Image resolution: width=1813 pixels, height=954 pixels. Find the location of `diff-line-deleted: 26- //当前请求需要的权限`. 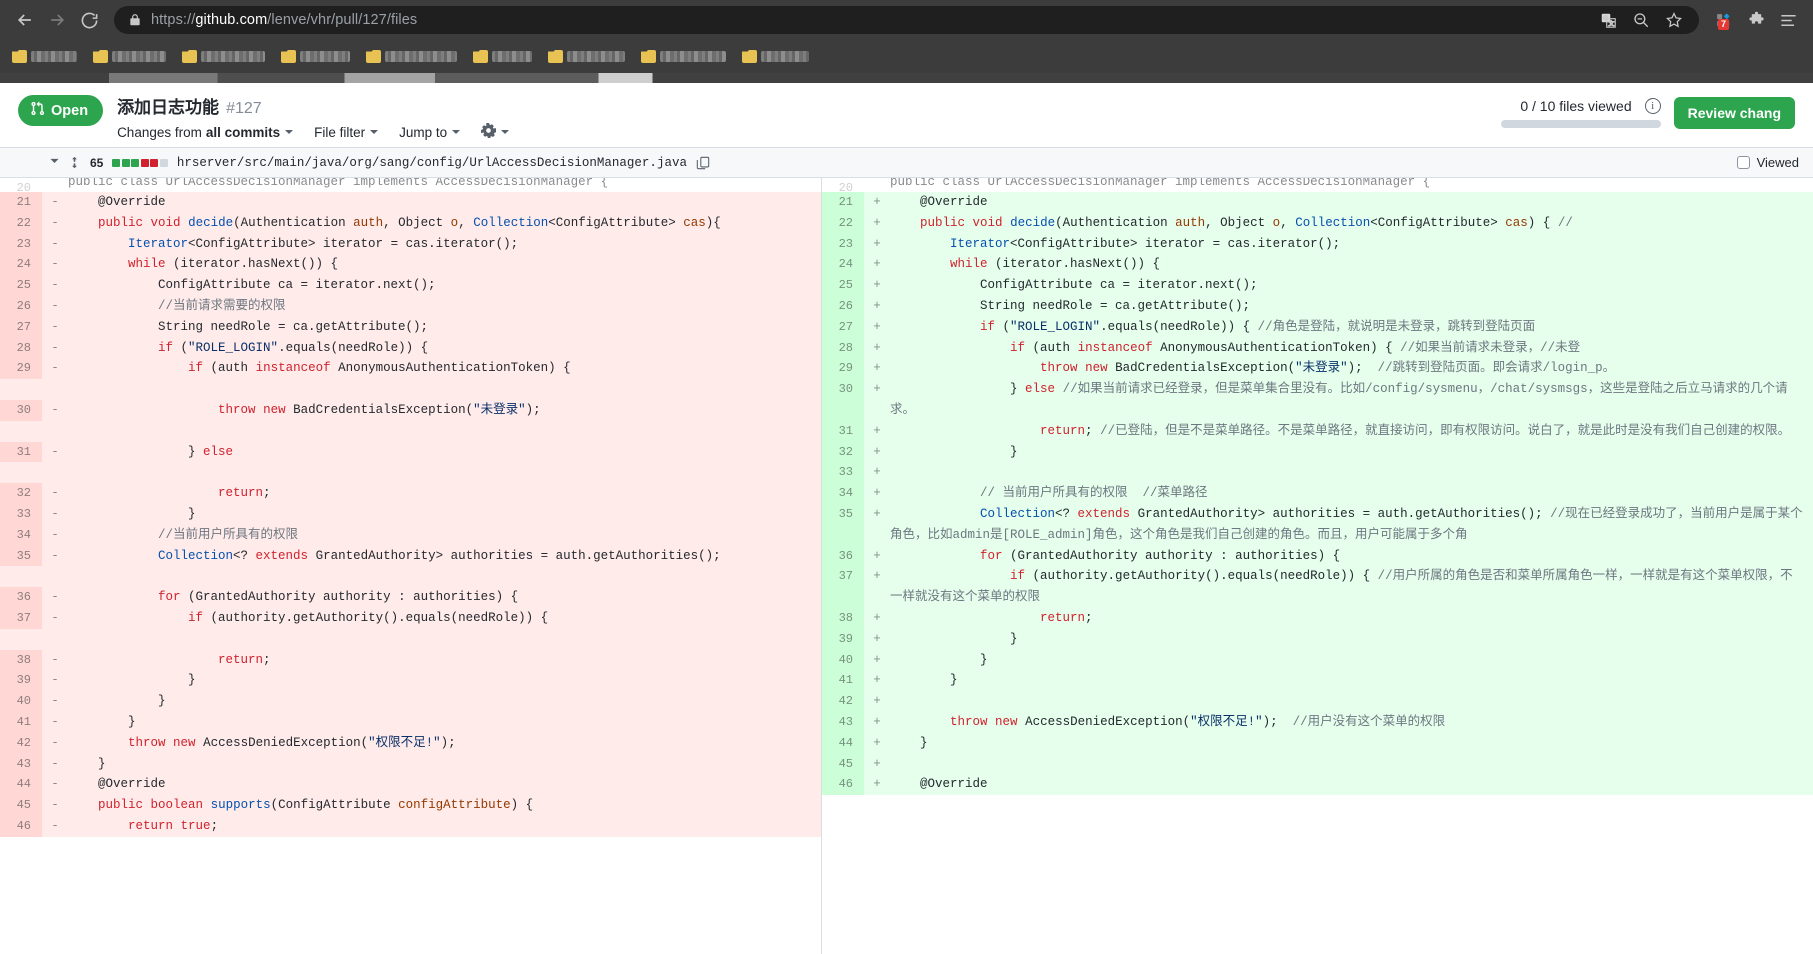

diff-line-deleted: 26- //当前请求需要的权限 is located at coordinates (410, 306).